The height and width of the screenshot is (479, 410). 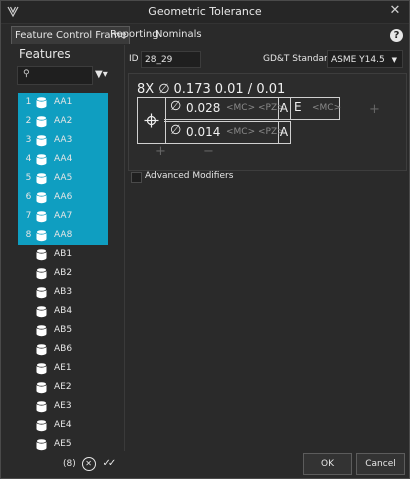 I want to click on remove-row-icon: −, so click(x=208, y=151).